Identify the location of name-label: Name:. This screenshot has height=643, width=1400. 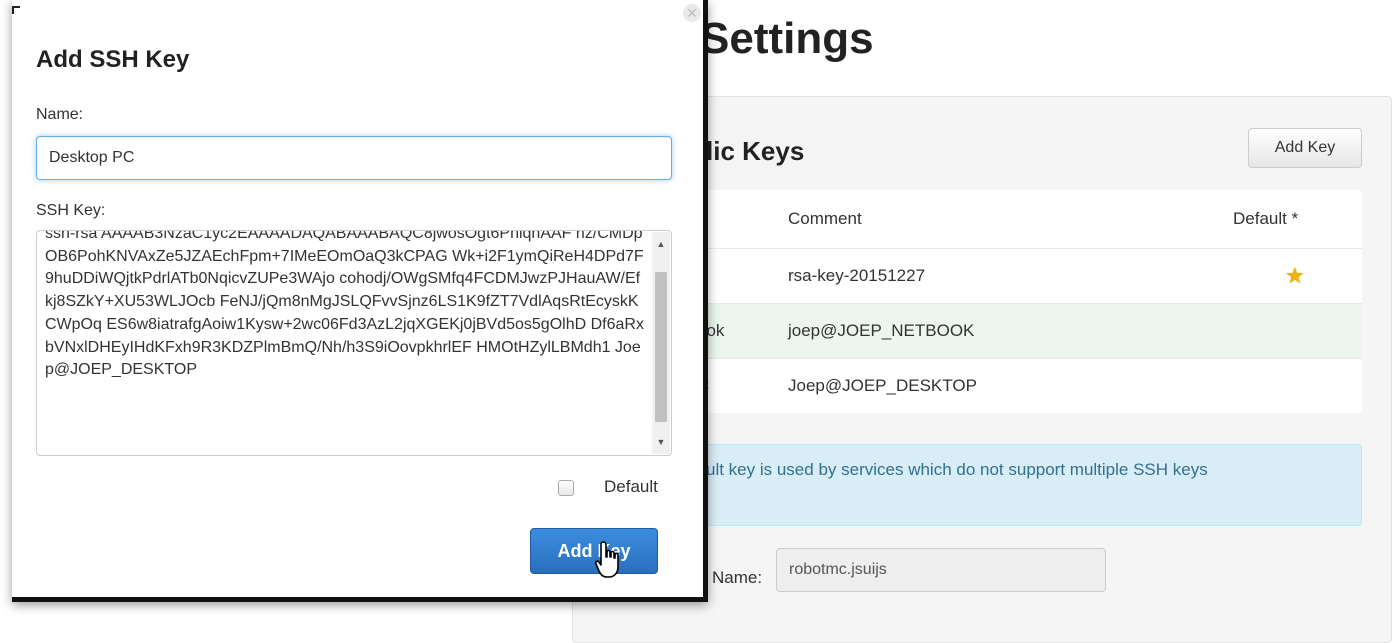
(60, 114).